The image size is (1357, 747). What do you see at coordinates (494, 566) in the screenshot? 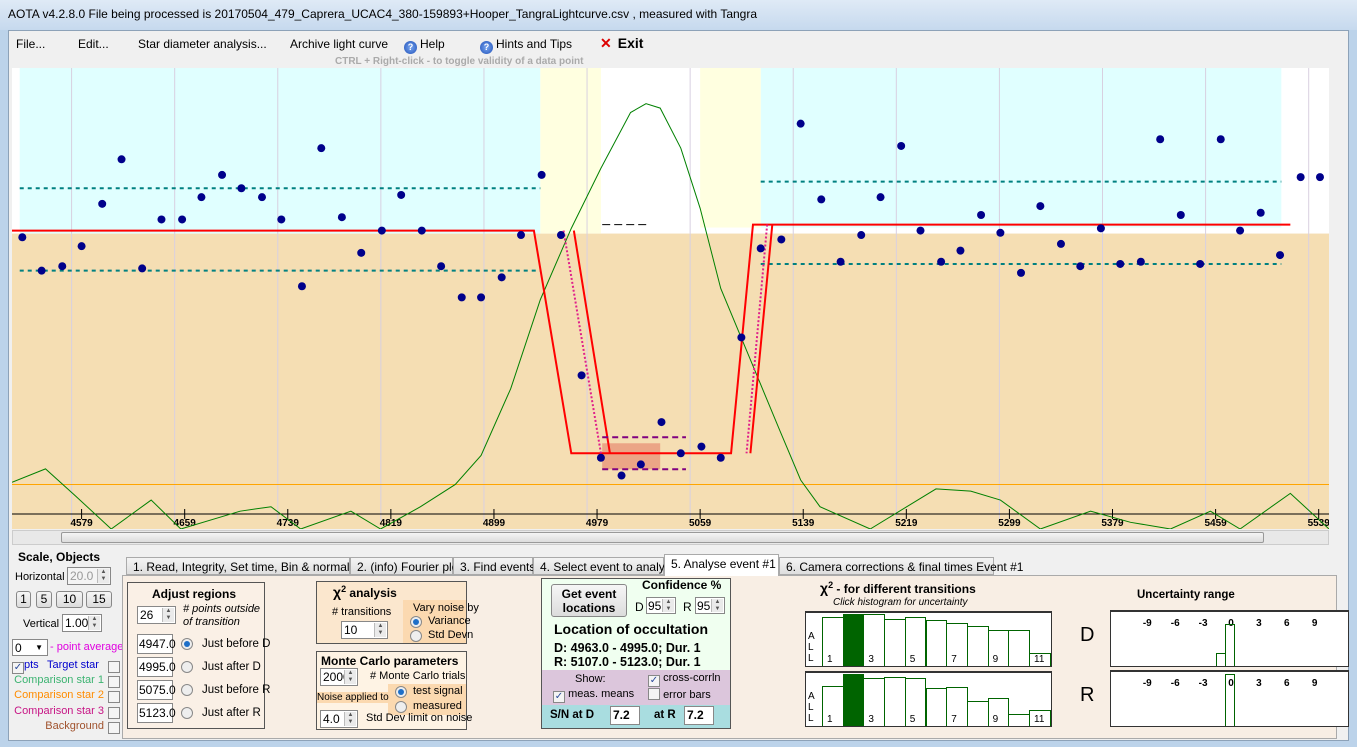
I see `tab-3: 3. Find events` at bounding box center [494, 566].